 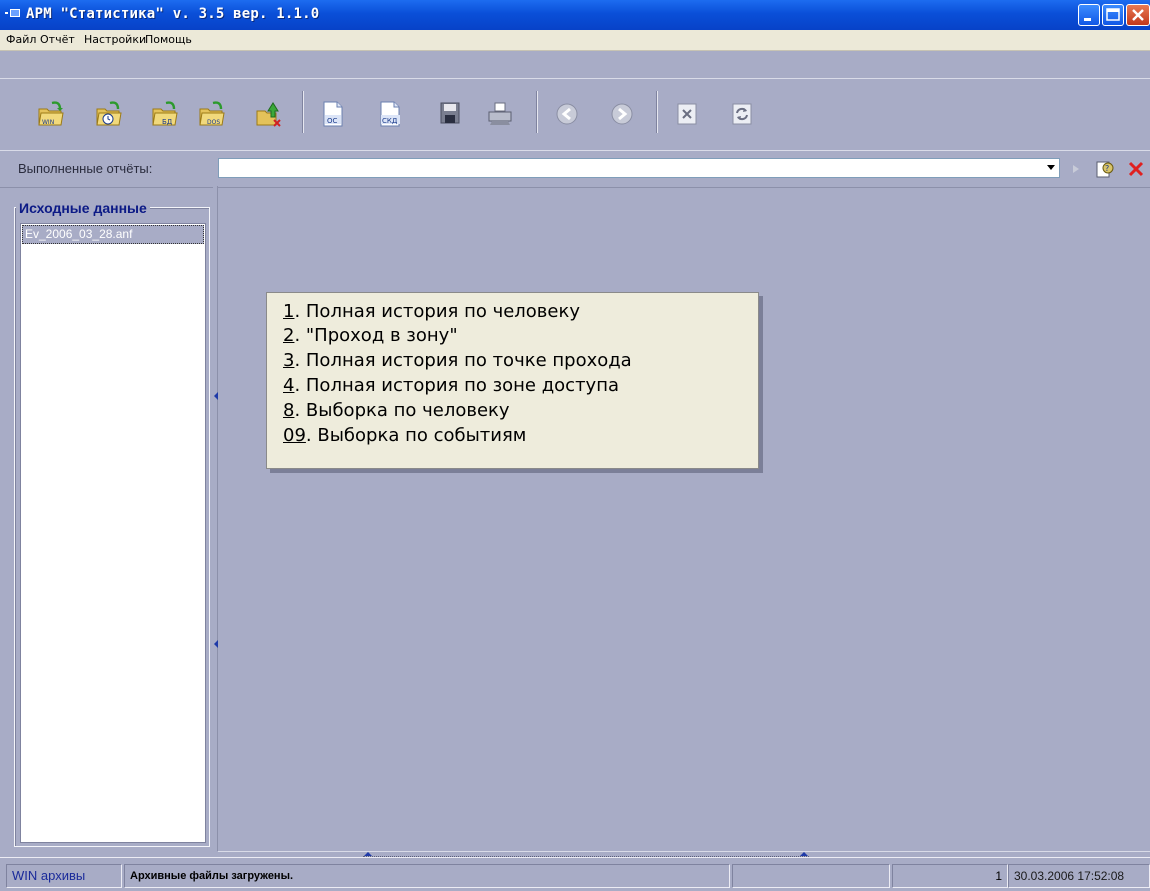 What do you see at coordinates (1079, 876) in the screenshot?
I see `status-datetime: 30.03.2006 17:52:08` at bounding box center [1079, 876].